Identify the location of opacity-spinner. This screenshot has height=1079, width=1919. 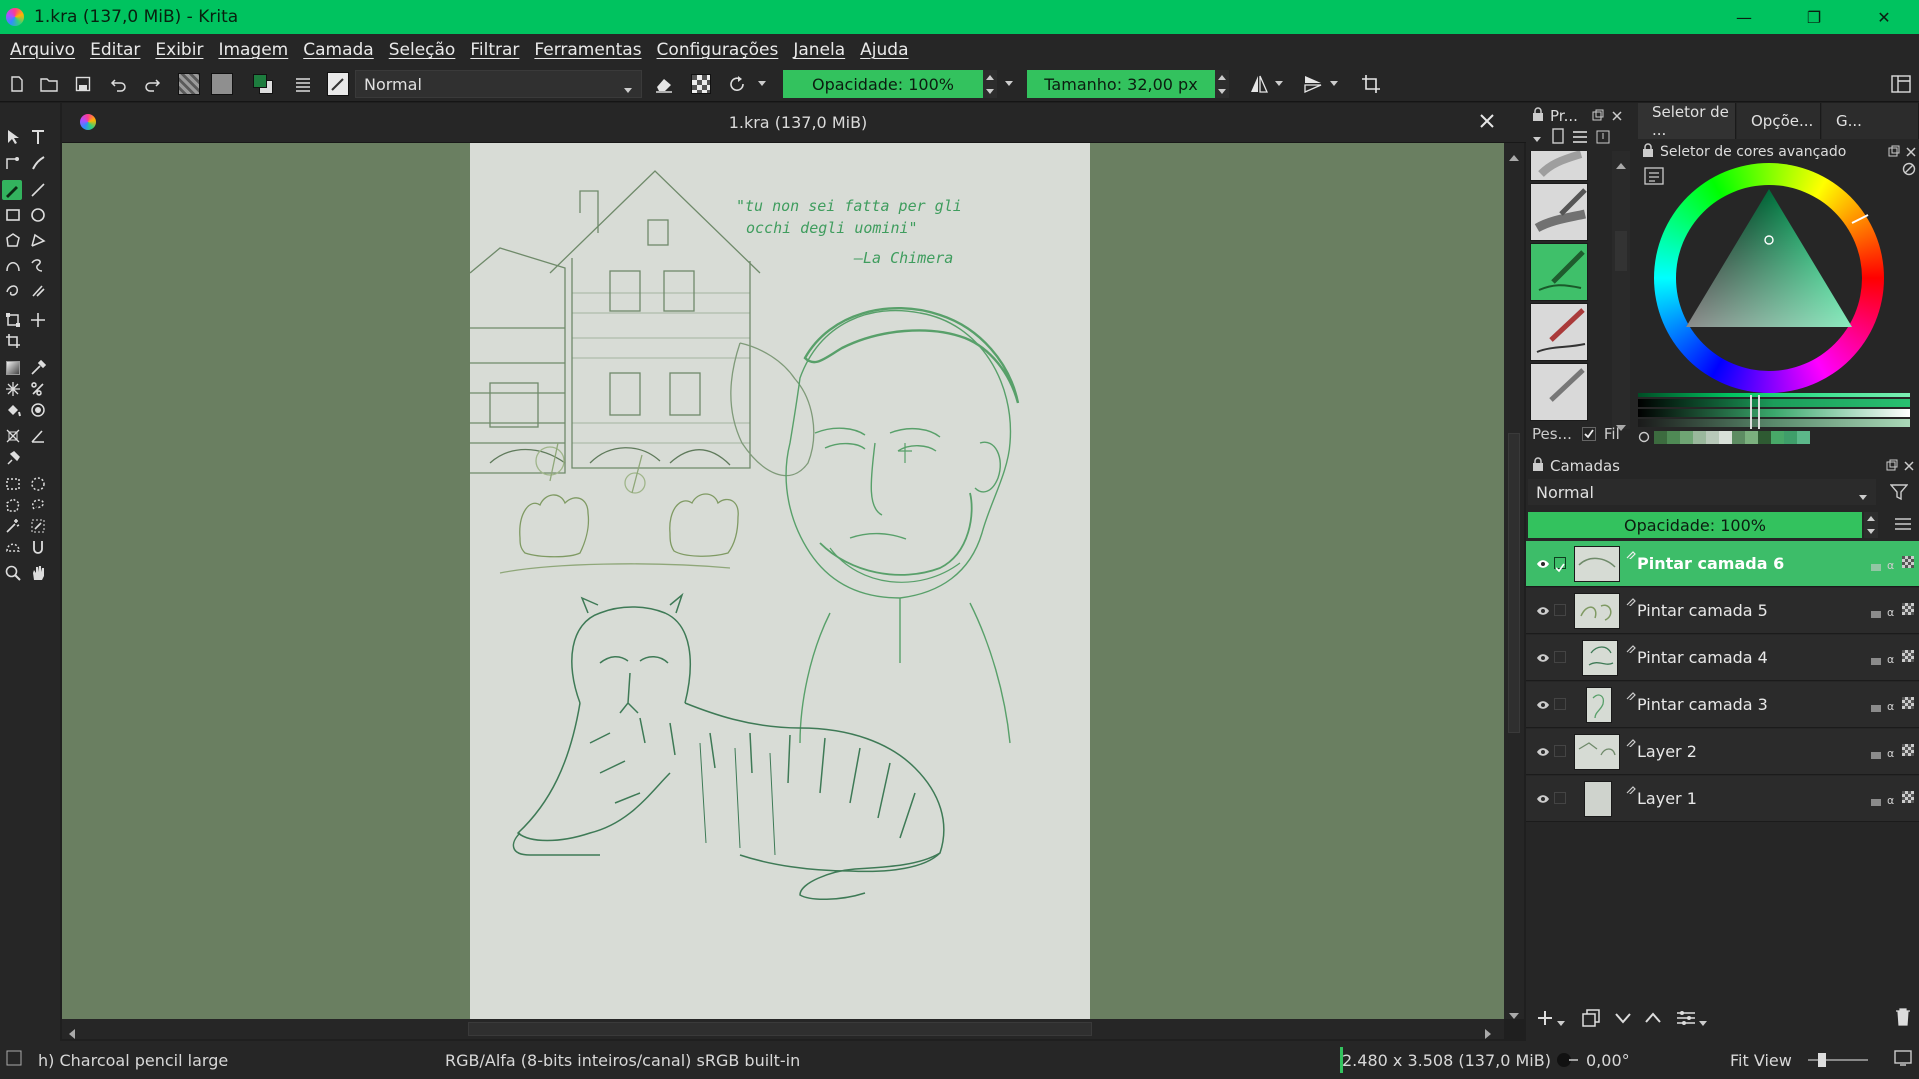
(990, 84).